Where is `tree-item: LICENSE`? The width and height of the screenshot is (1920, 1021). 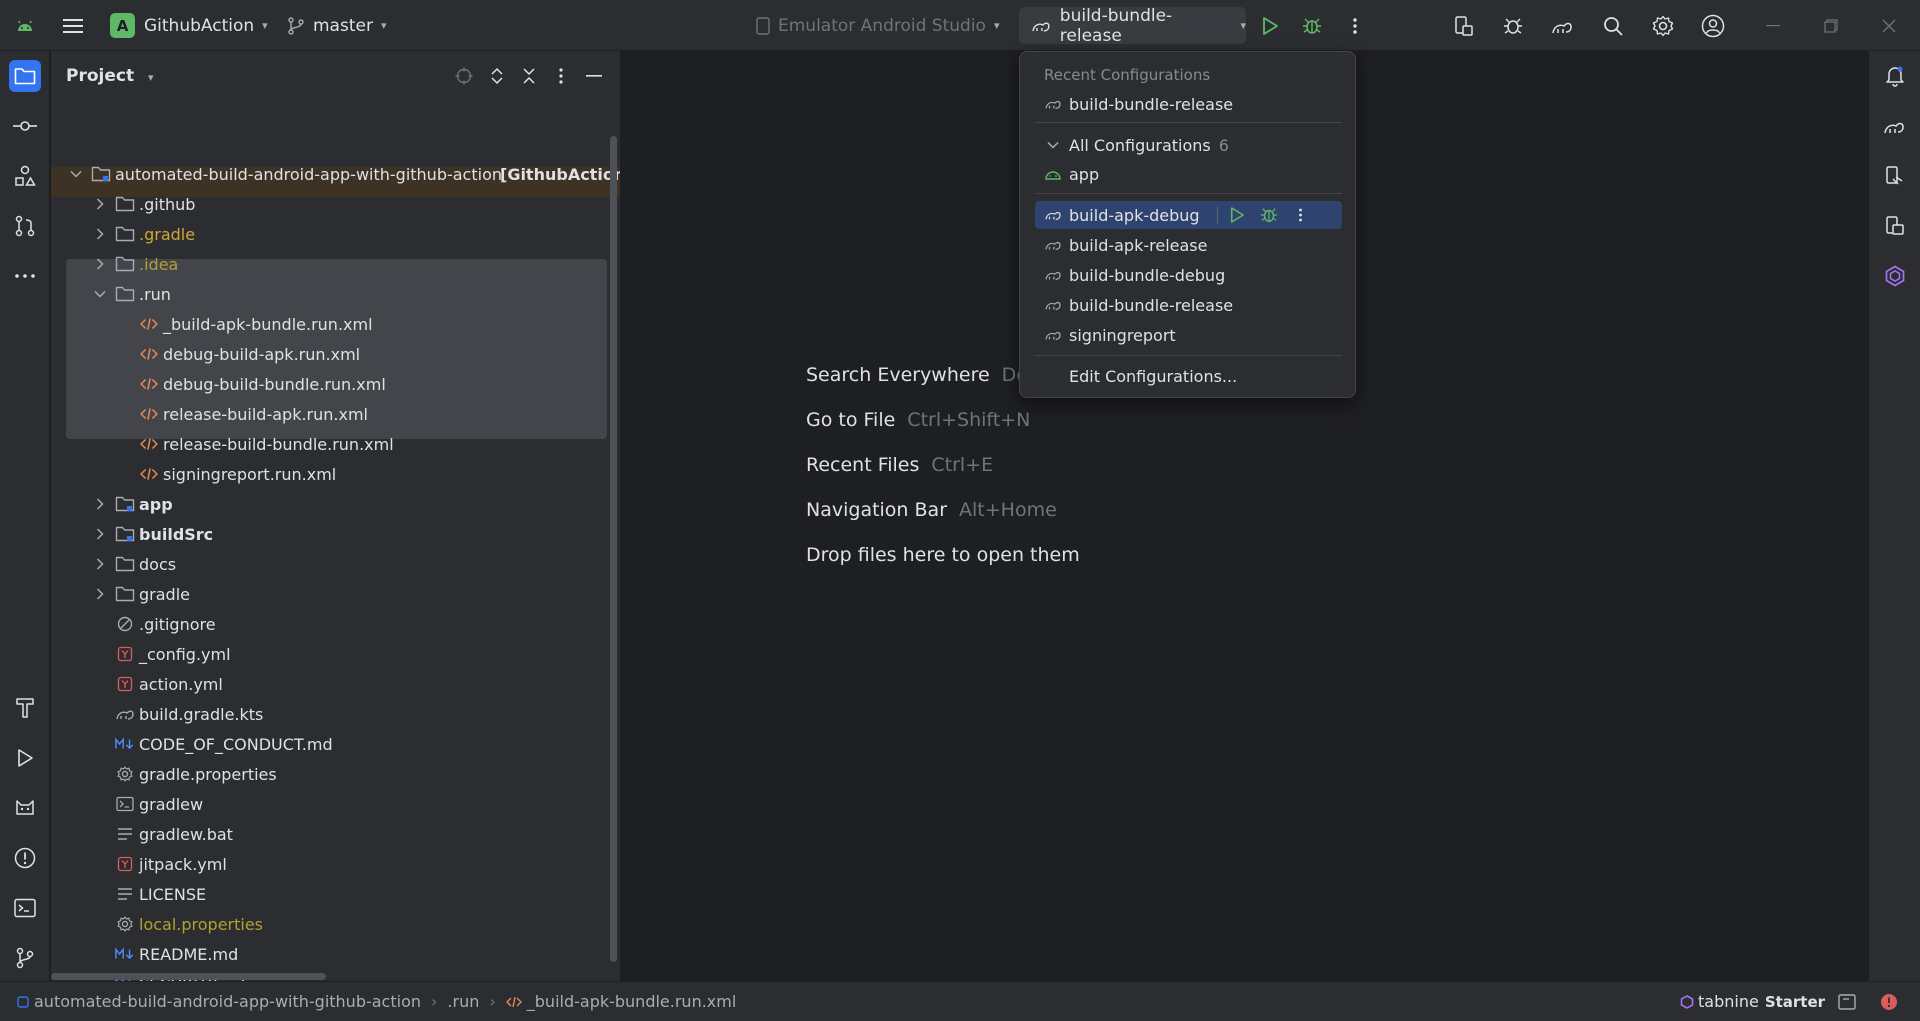
tree-item: LICENSE is located at coordinates (335, 894).